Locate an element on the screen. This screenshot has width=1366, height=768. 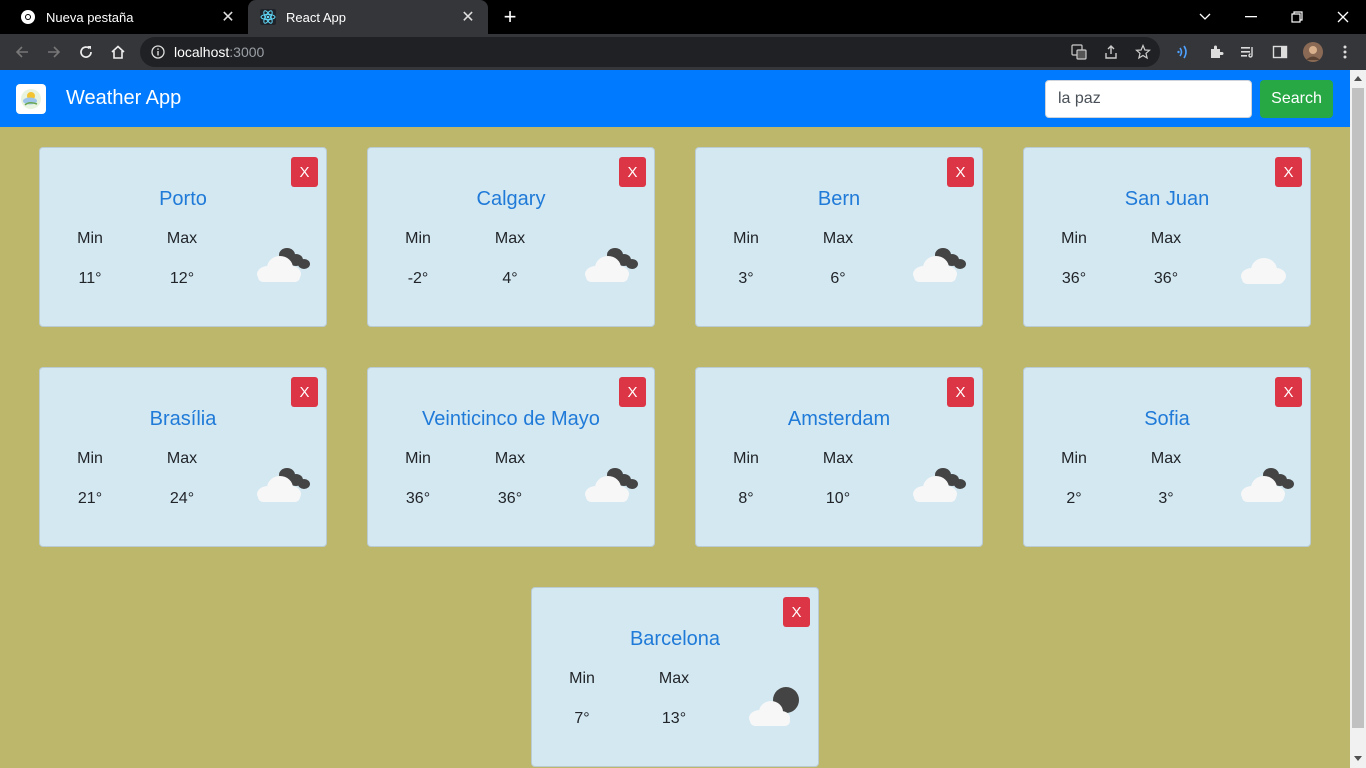
city-card: X Veinticinco de Mayo Min Max 36° 36° is located at coordinates (511, 457).